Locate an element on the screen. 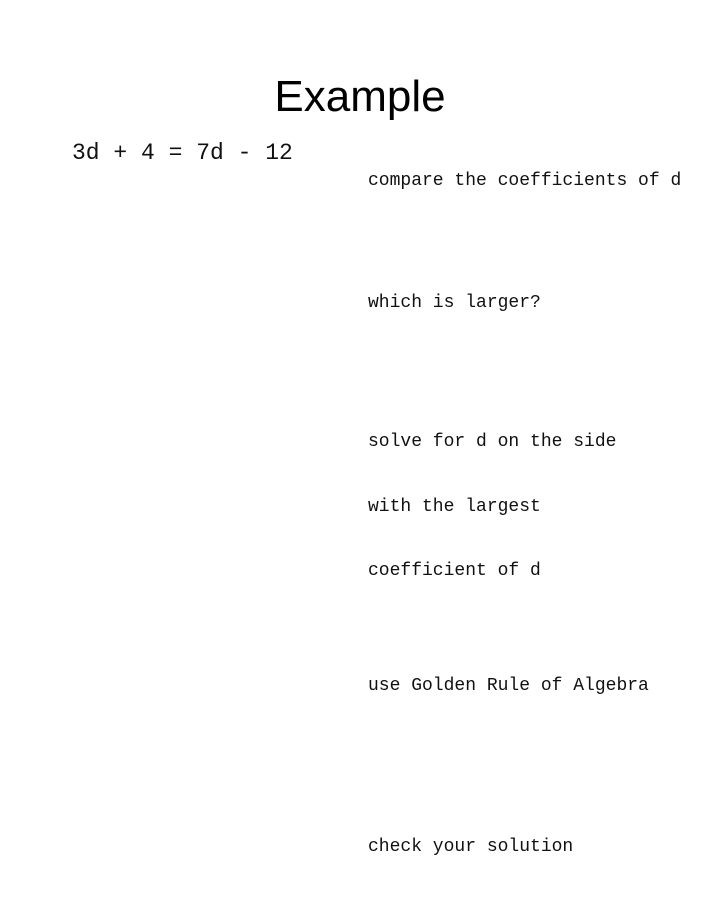  equation-block: 3d + 4 = 7d - 12 is located at coordinates (212, 153).